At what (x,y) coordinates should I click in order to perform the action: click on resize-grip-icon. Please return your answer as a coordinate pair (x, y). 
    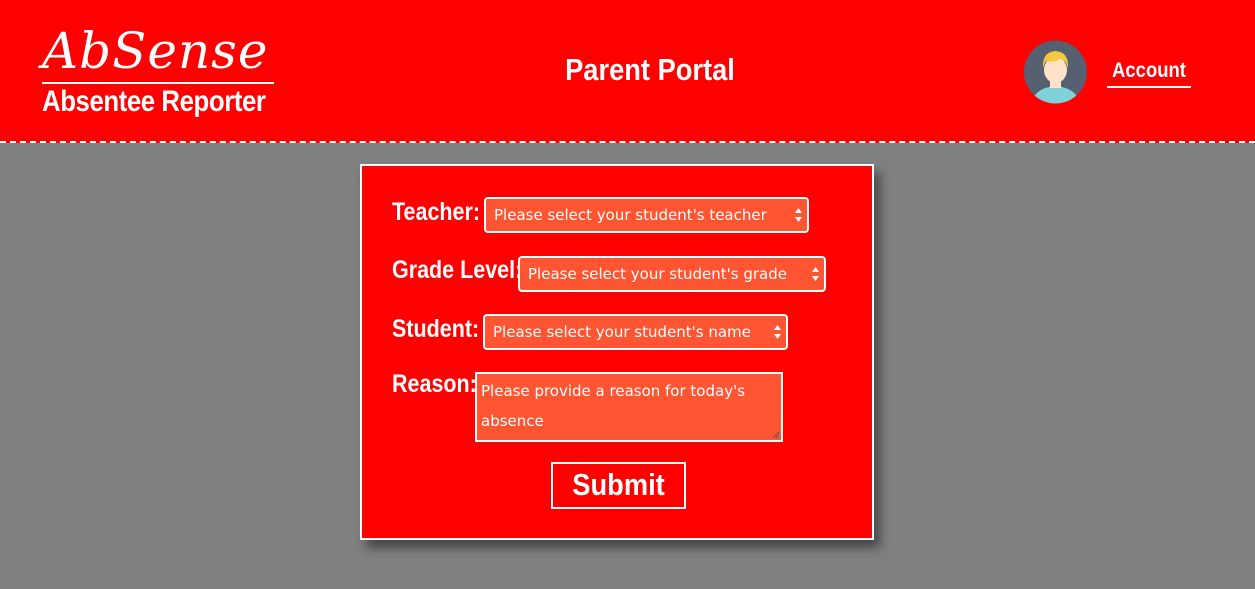
    Looking at the image, I should click on (776, 435).